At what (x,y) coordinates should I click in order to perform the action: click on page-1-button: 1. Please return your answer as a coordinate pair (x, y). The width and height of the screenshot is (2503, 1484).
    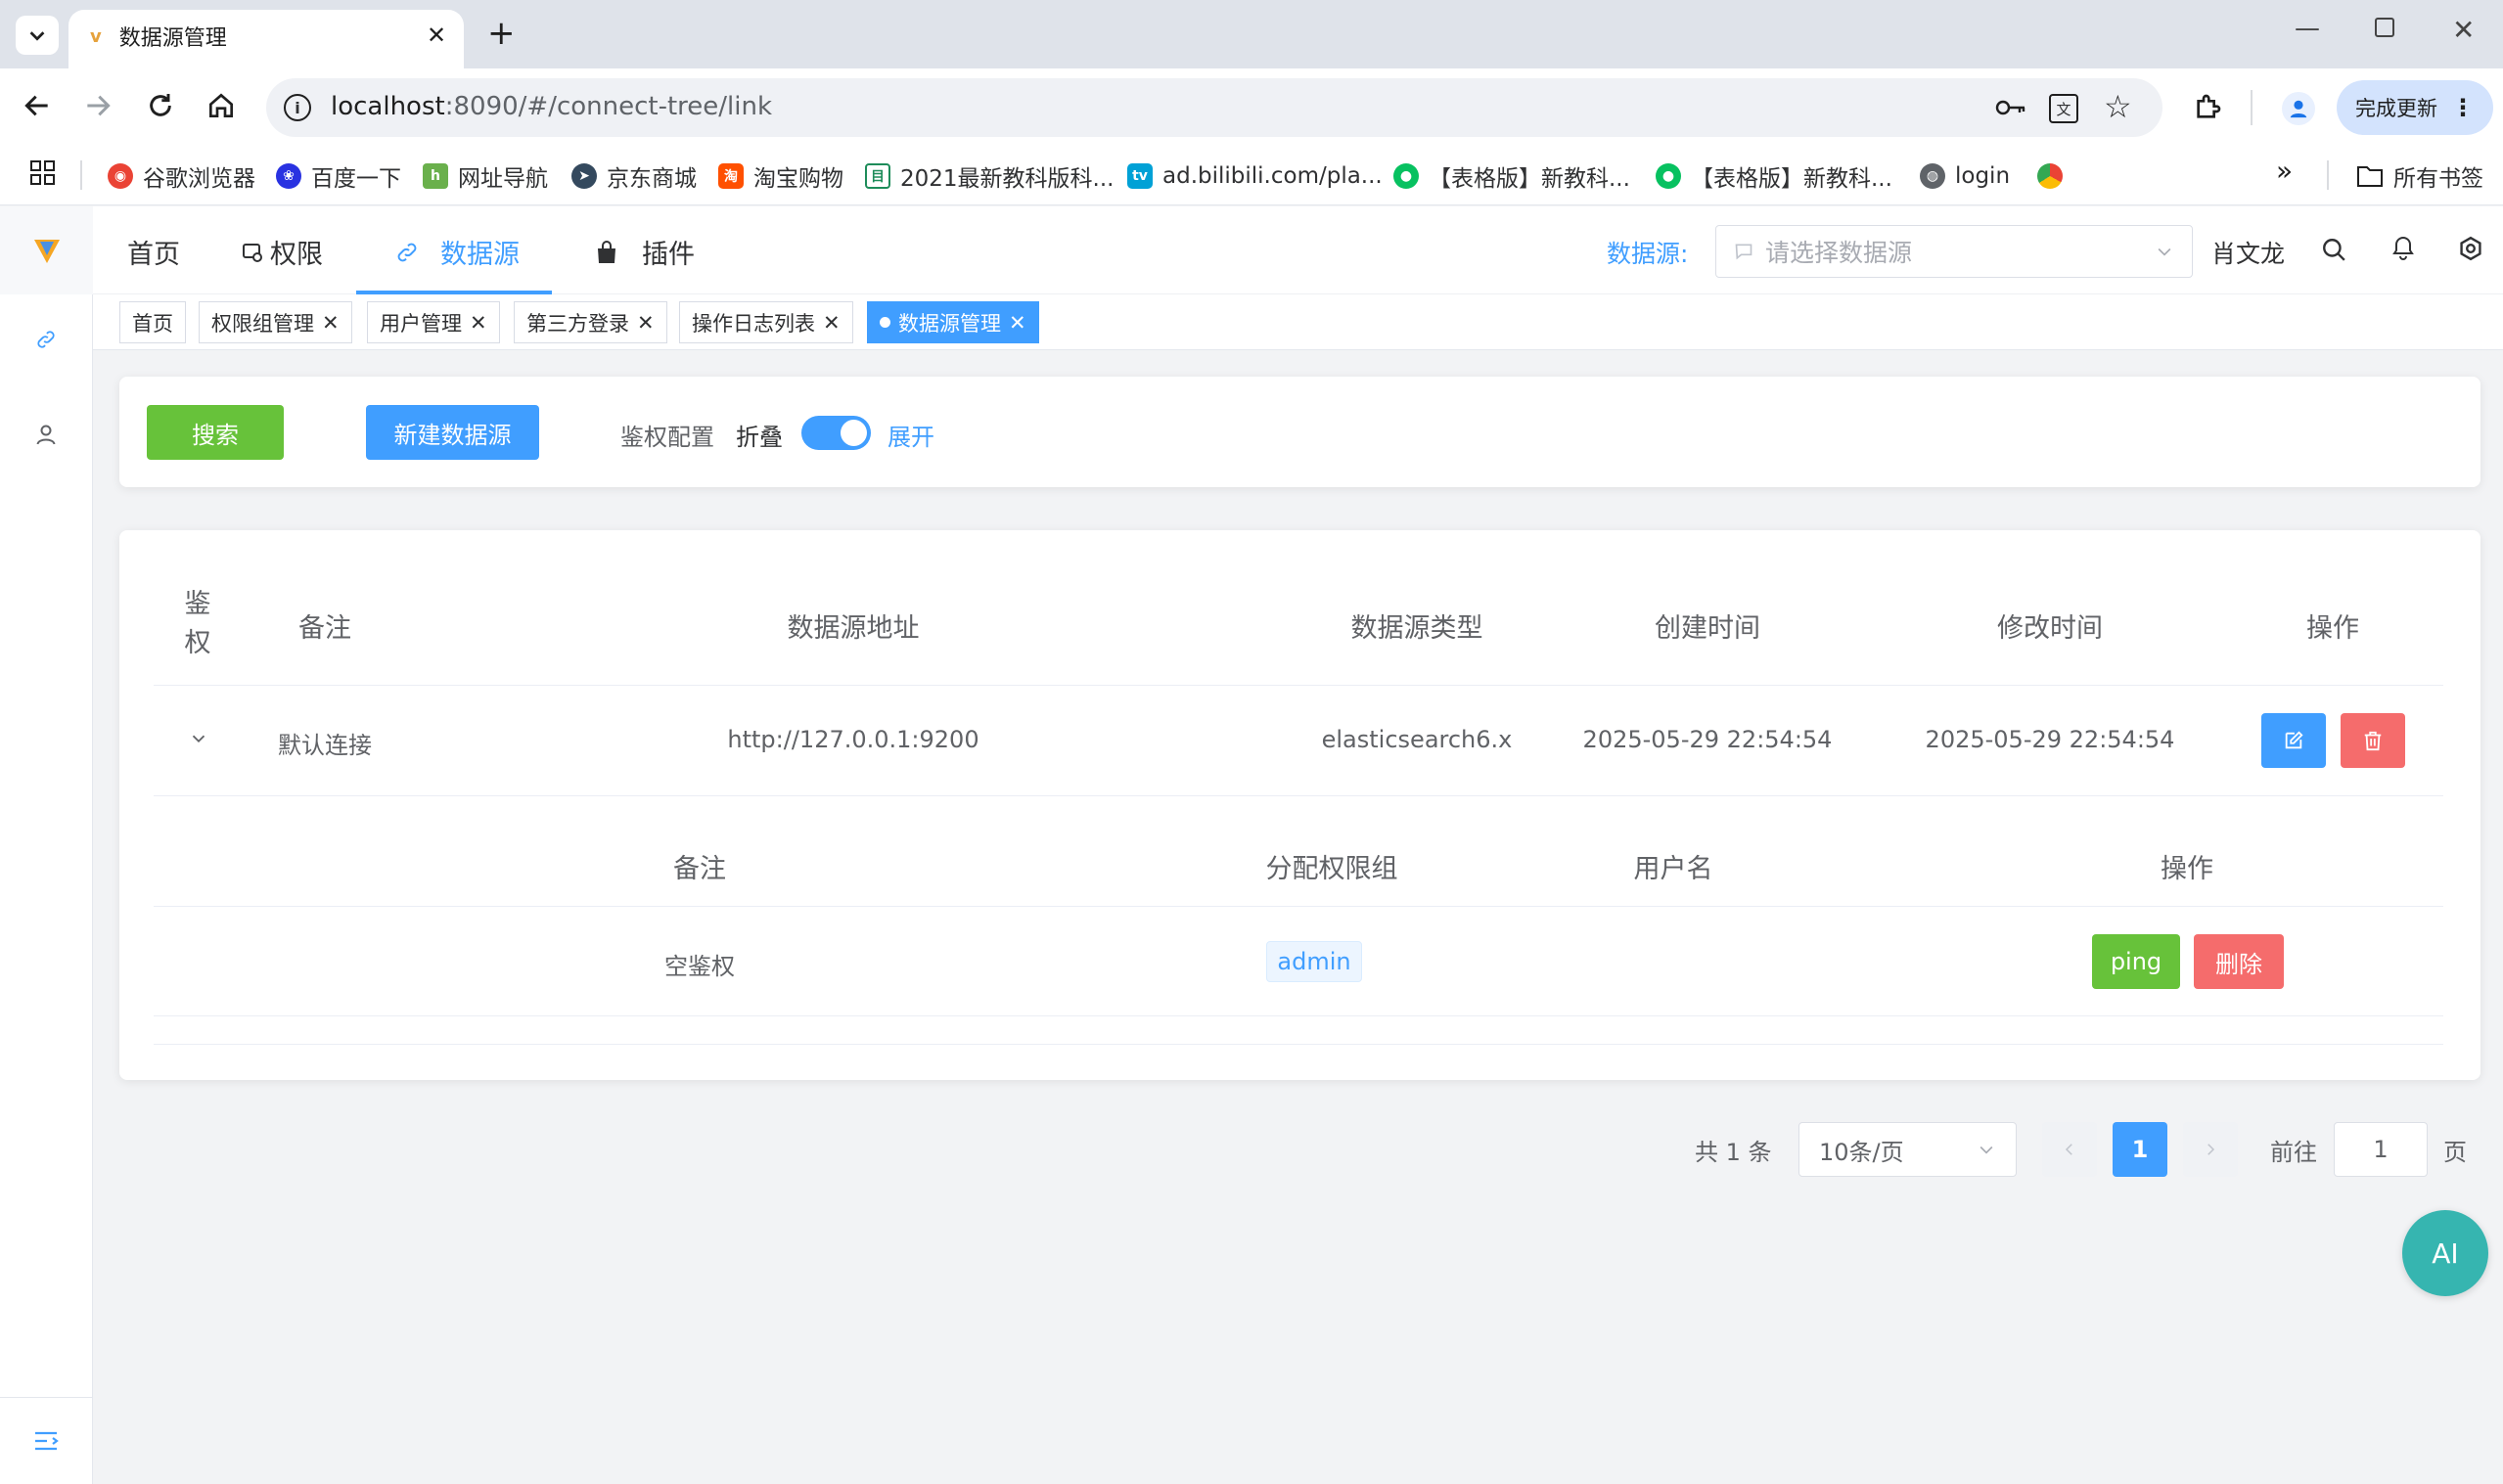
    Looking at the image, I should click on (2140, 1149).